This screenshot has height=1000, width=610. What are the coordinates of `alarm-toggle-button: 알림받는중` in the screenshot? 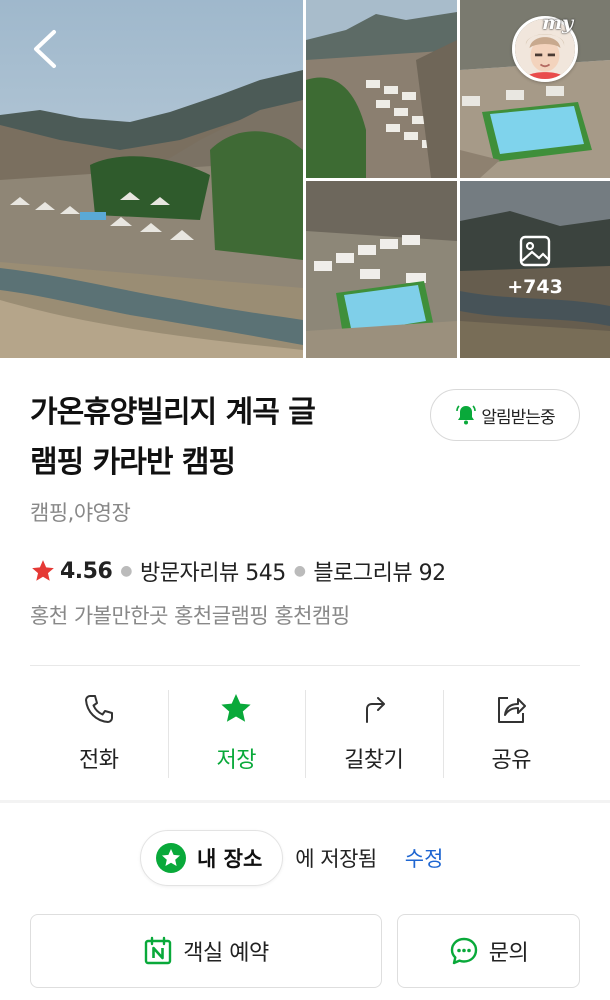 It's located at (505, 415).